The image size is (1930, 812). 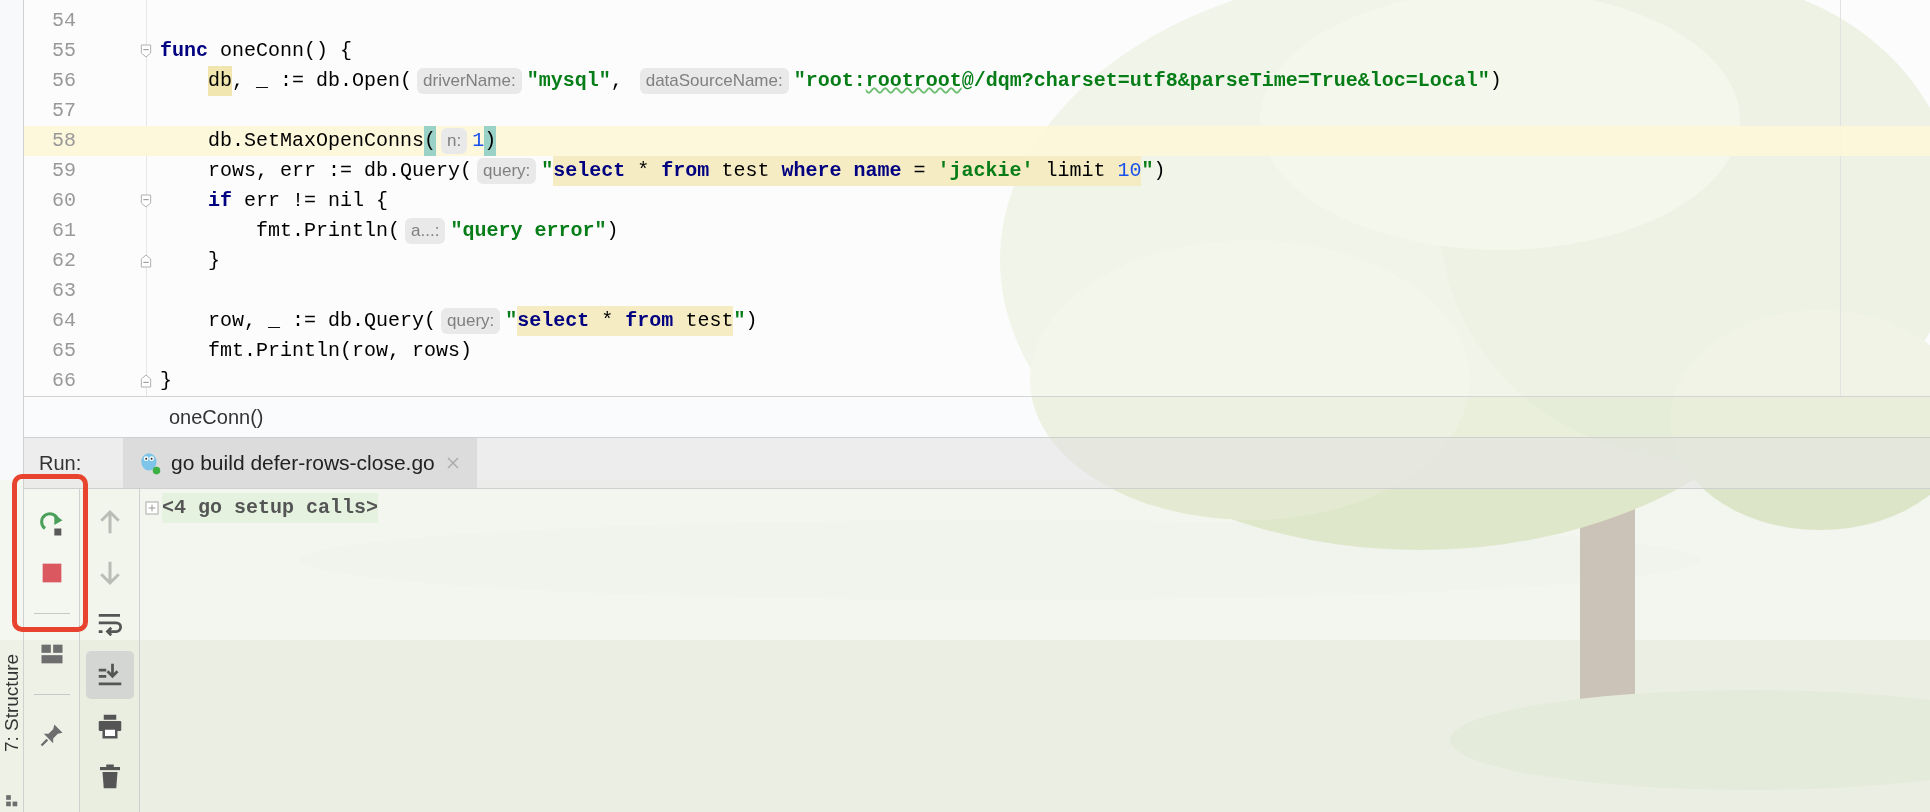 What do you see at coordinates (63, 51) in the screenshot?
I see `line-number: 55` at bounding box center [63, 51].